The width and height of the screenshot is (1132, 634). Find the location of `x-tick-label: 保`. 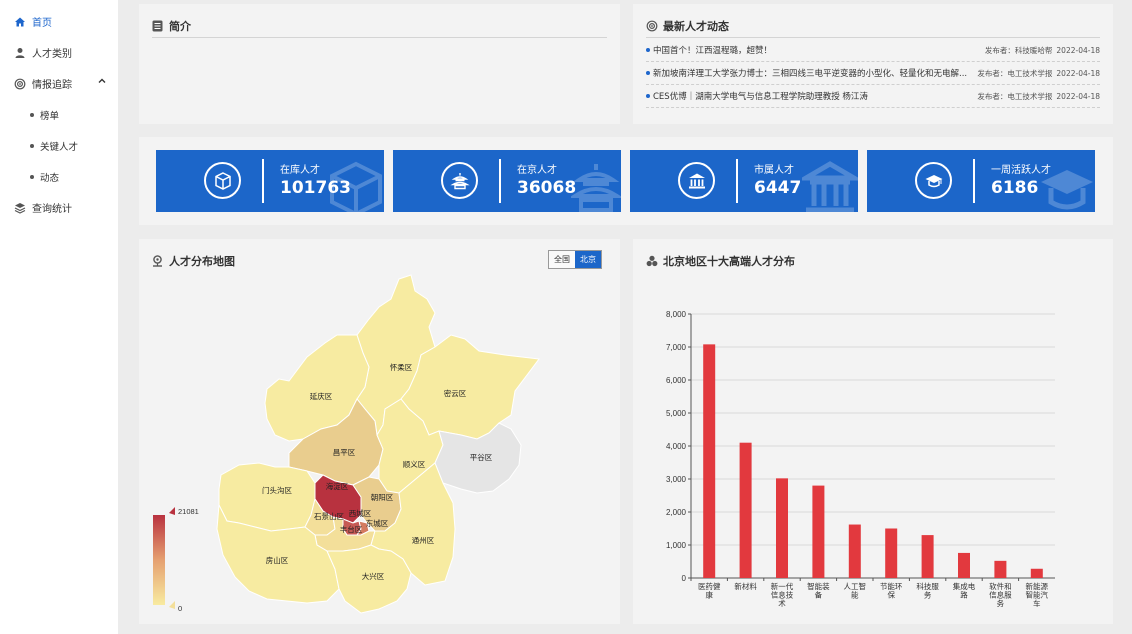

x-tick-label: 保 is located at coordinates (891, 595).